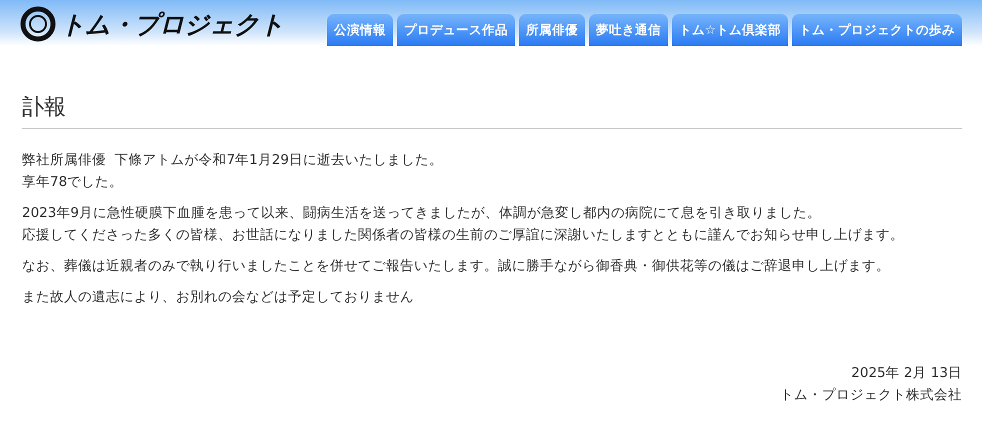 The image size is (982, 442). I want to click on nav-tab: トム☆トム倶楽部, so click(730, 30).